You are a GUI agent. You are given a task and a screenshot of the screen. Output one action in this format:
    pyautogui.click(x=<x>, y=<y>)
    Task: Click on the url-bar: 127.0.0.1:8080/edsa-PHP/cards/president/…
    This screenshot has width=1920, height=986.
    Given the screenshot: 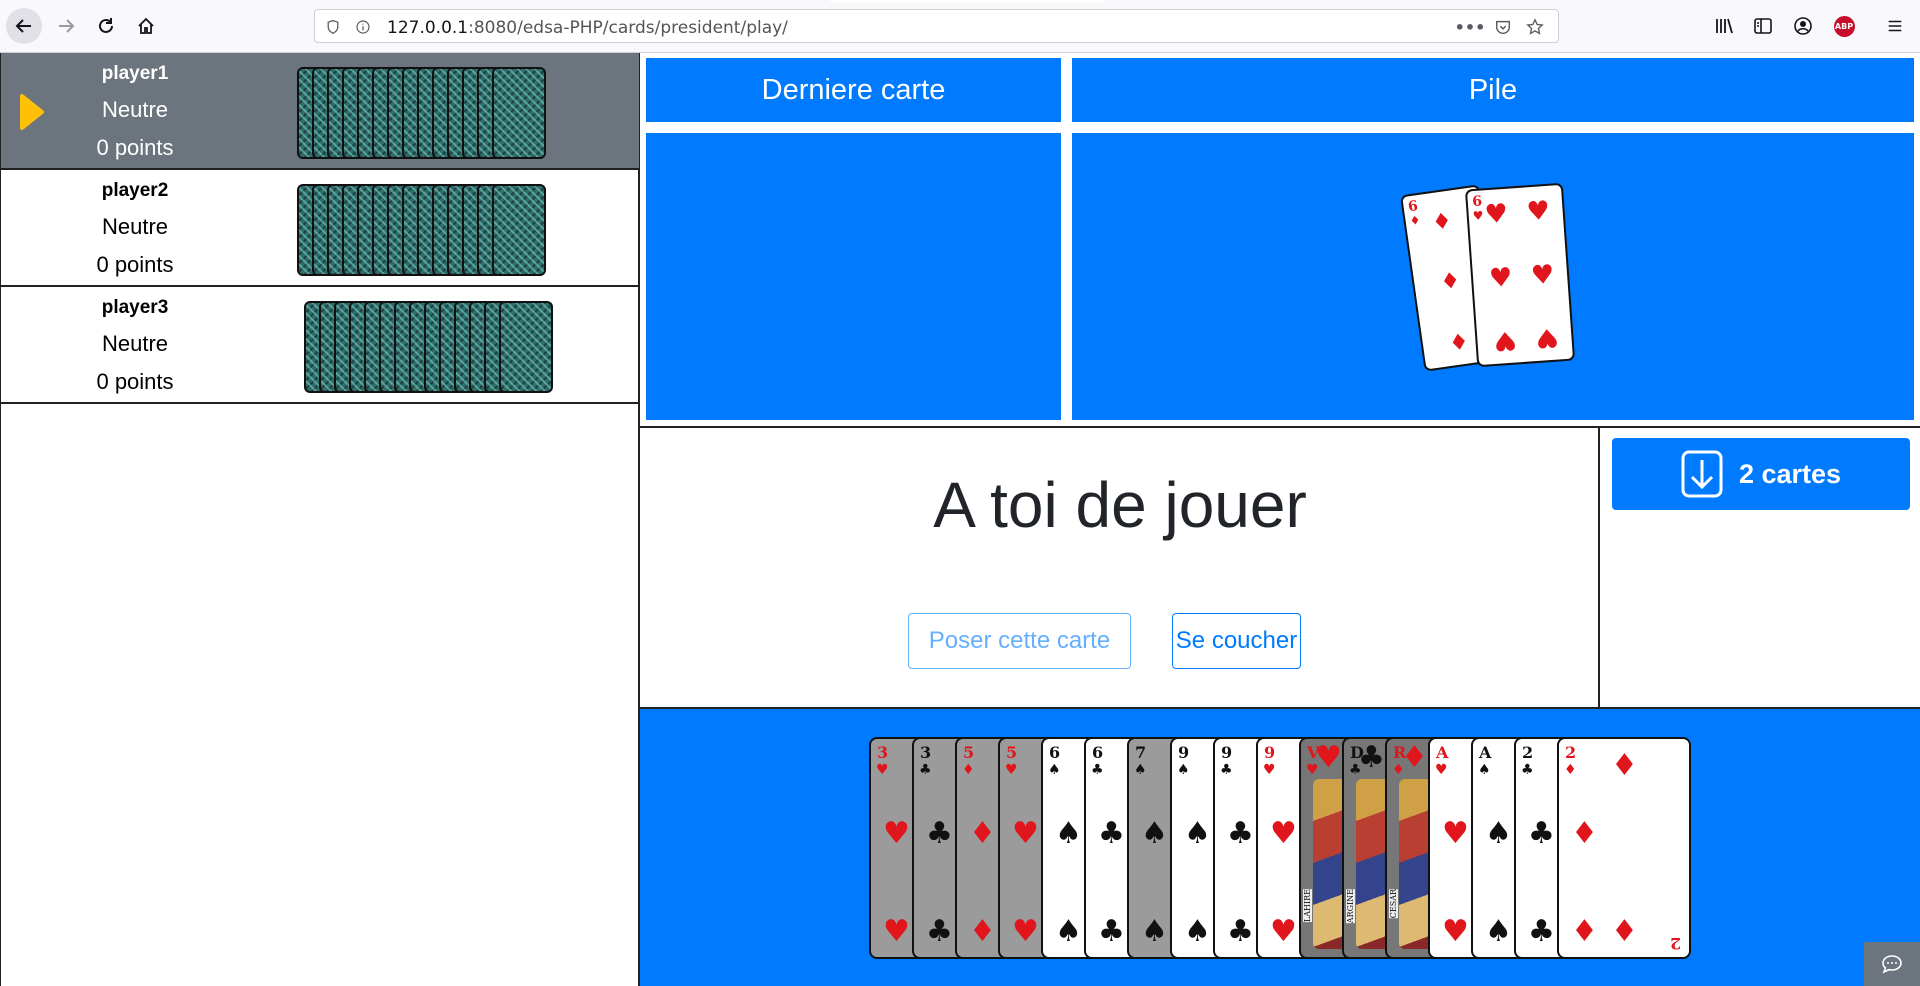 What is the action you would take?
    pyautogui.click(x=936, y=26)
    